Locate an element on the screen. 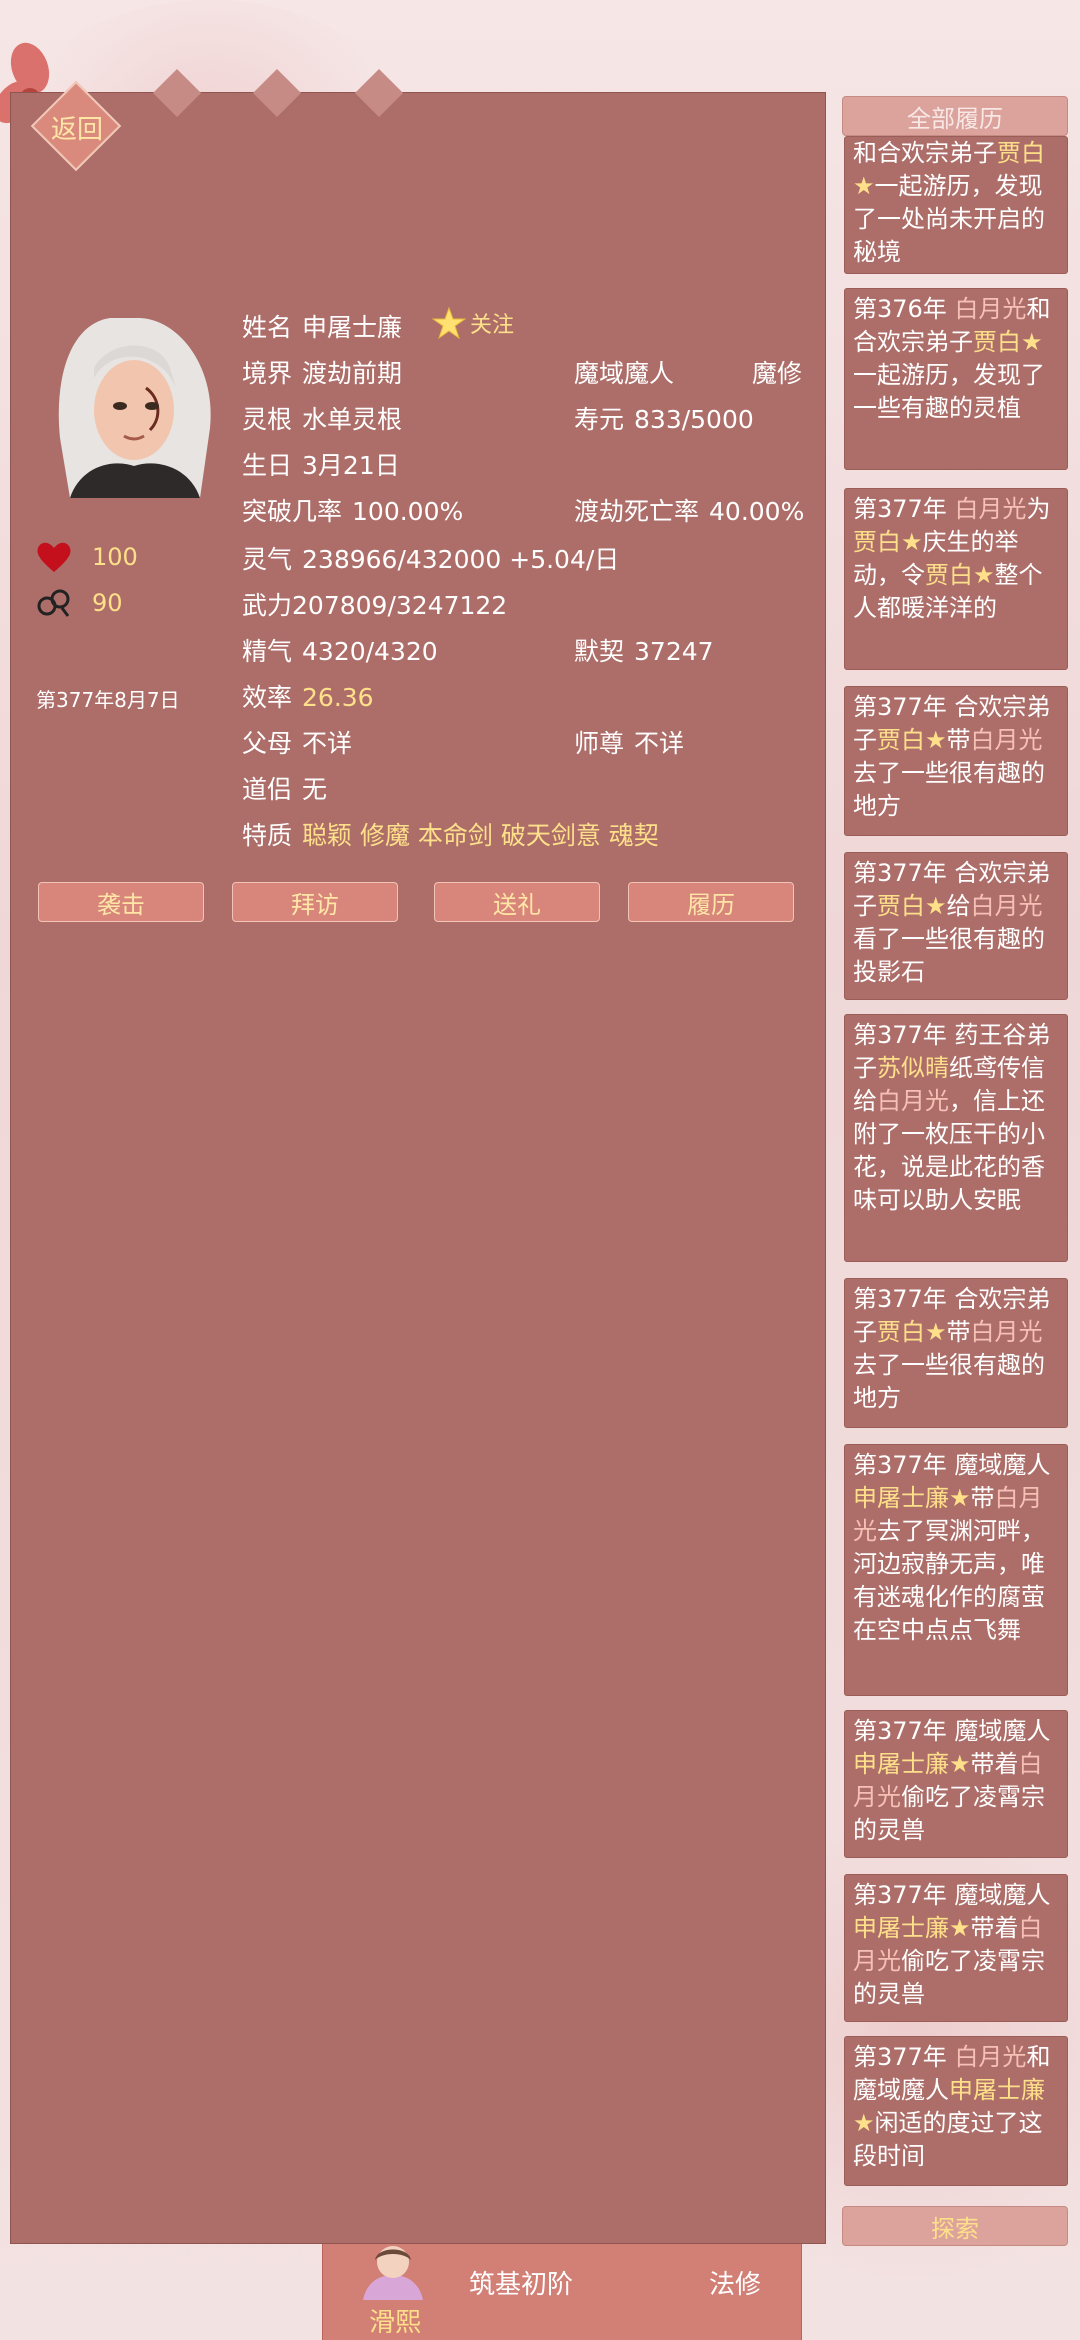 Image resolution: width=1080 pixels, height=2340 pixels. breakthrough-row: 突破几率 100.00% is located at coordinates (352, 510).